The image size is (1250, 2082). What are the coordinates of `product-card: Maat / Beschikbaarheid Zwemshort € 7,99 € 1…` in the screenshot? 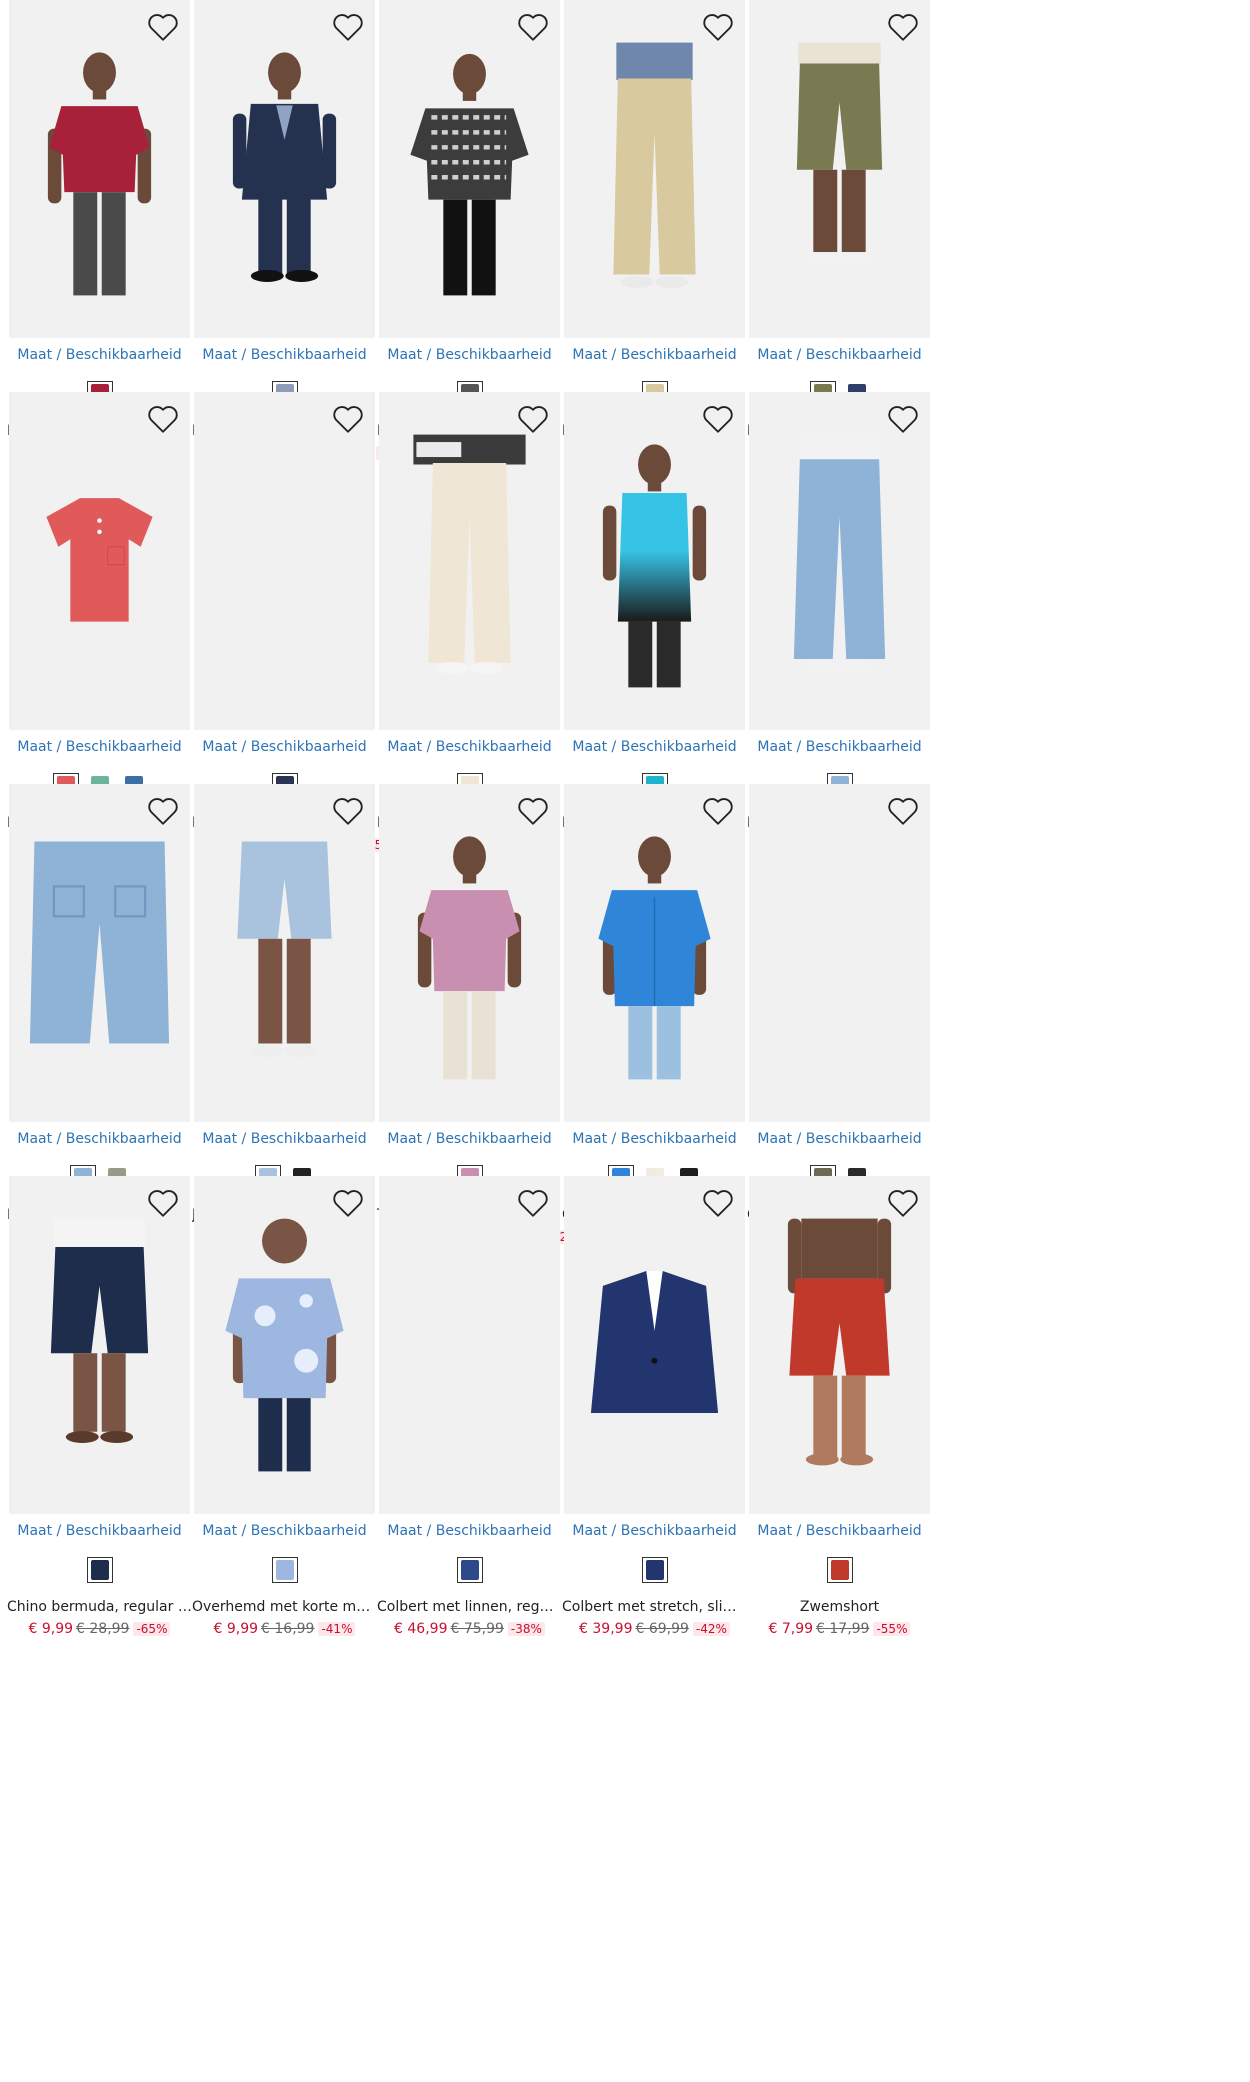 It's located at (839, 1411).